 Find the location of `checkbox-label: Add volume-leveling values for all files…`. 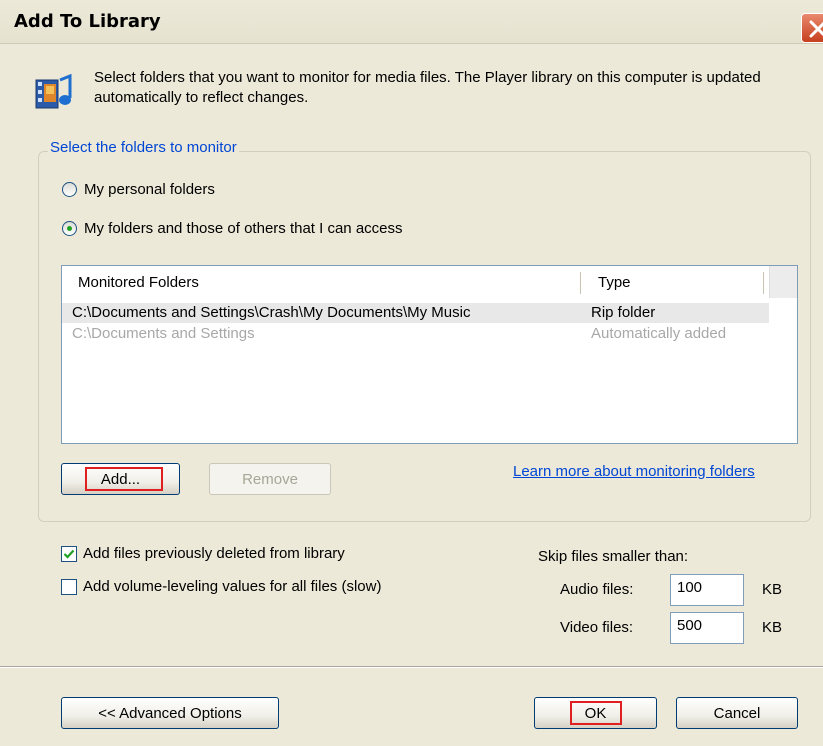

checkbox-label: Add volume-leveling values for all files… is located at coordinates (232, 586).